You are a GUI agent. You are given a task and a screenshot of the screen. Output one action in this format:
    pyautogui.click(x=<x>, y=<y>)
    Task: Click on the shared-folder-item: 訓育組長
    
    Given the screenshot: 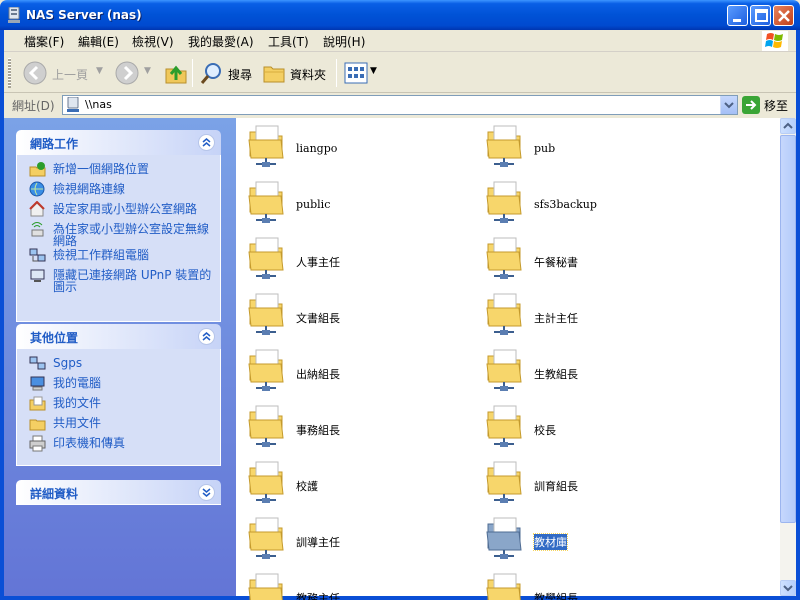 What is the action you would take?
    pyautogui.click(x=593, y=481)
    